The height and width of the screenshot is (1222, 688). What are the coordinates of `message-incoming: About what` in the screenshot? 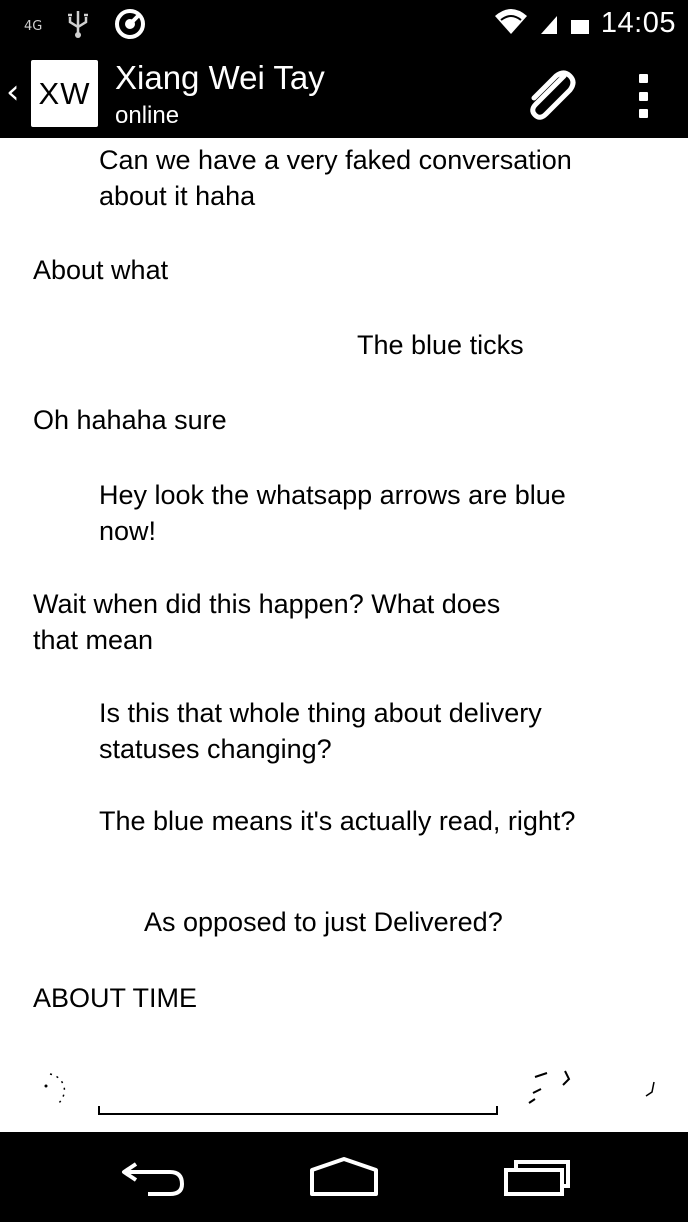 It's located at (100, 270).